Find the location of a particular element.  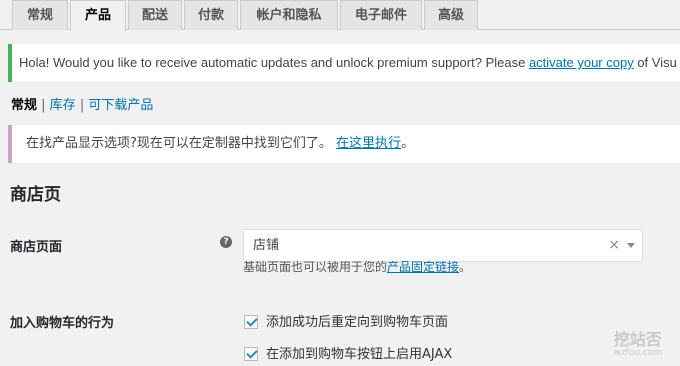

settings-tab-bar: 常规 产品 配送 付款 帐户和隐私 电子邮件 高级 is located at coordinates (340, 15).